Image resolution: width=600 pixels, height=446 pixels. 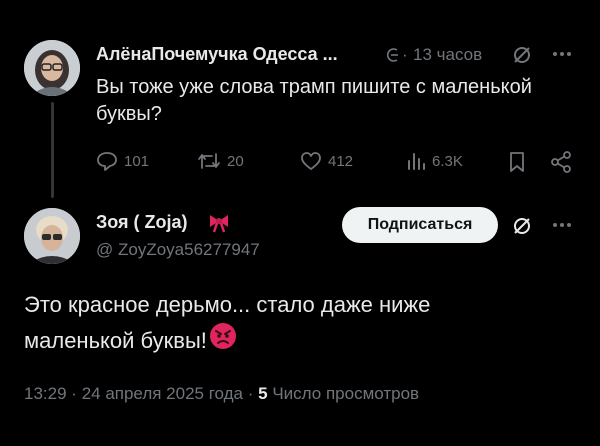 I want to click on post-time: 13:29, so click(x=45, y=393).